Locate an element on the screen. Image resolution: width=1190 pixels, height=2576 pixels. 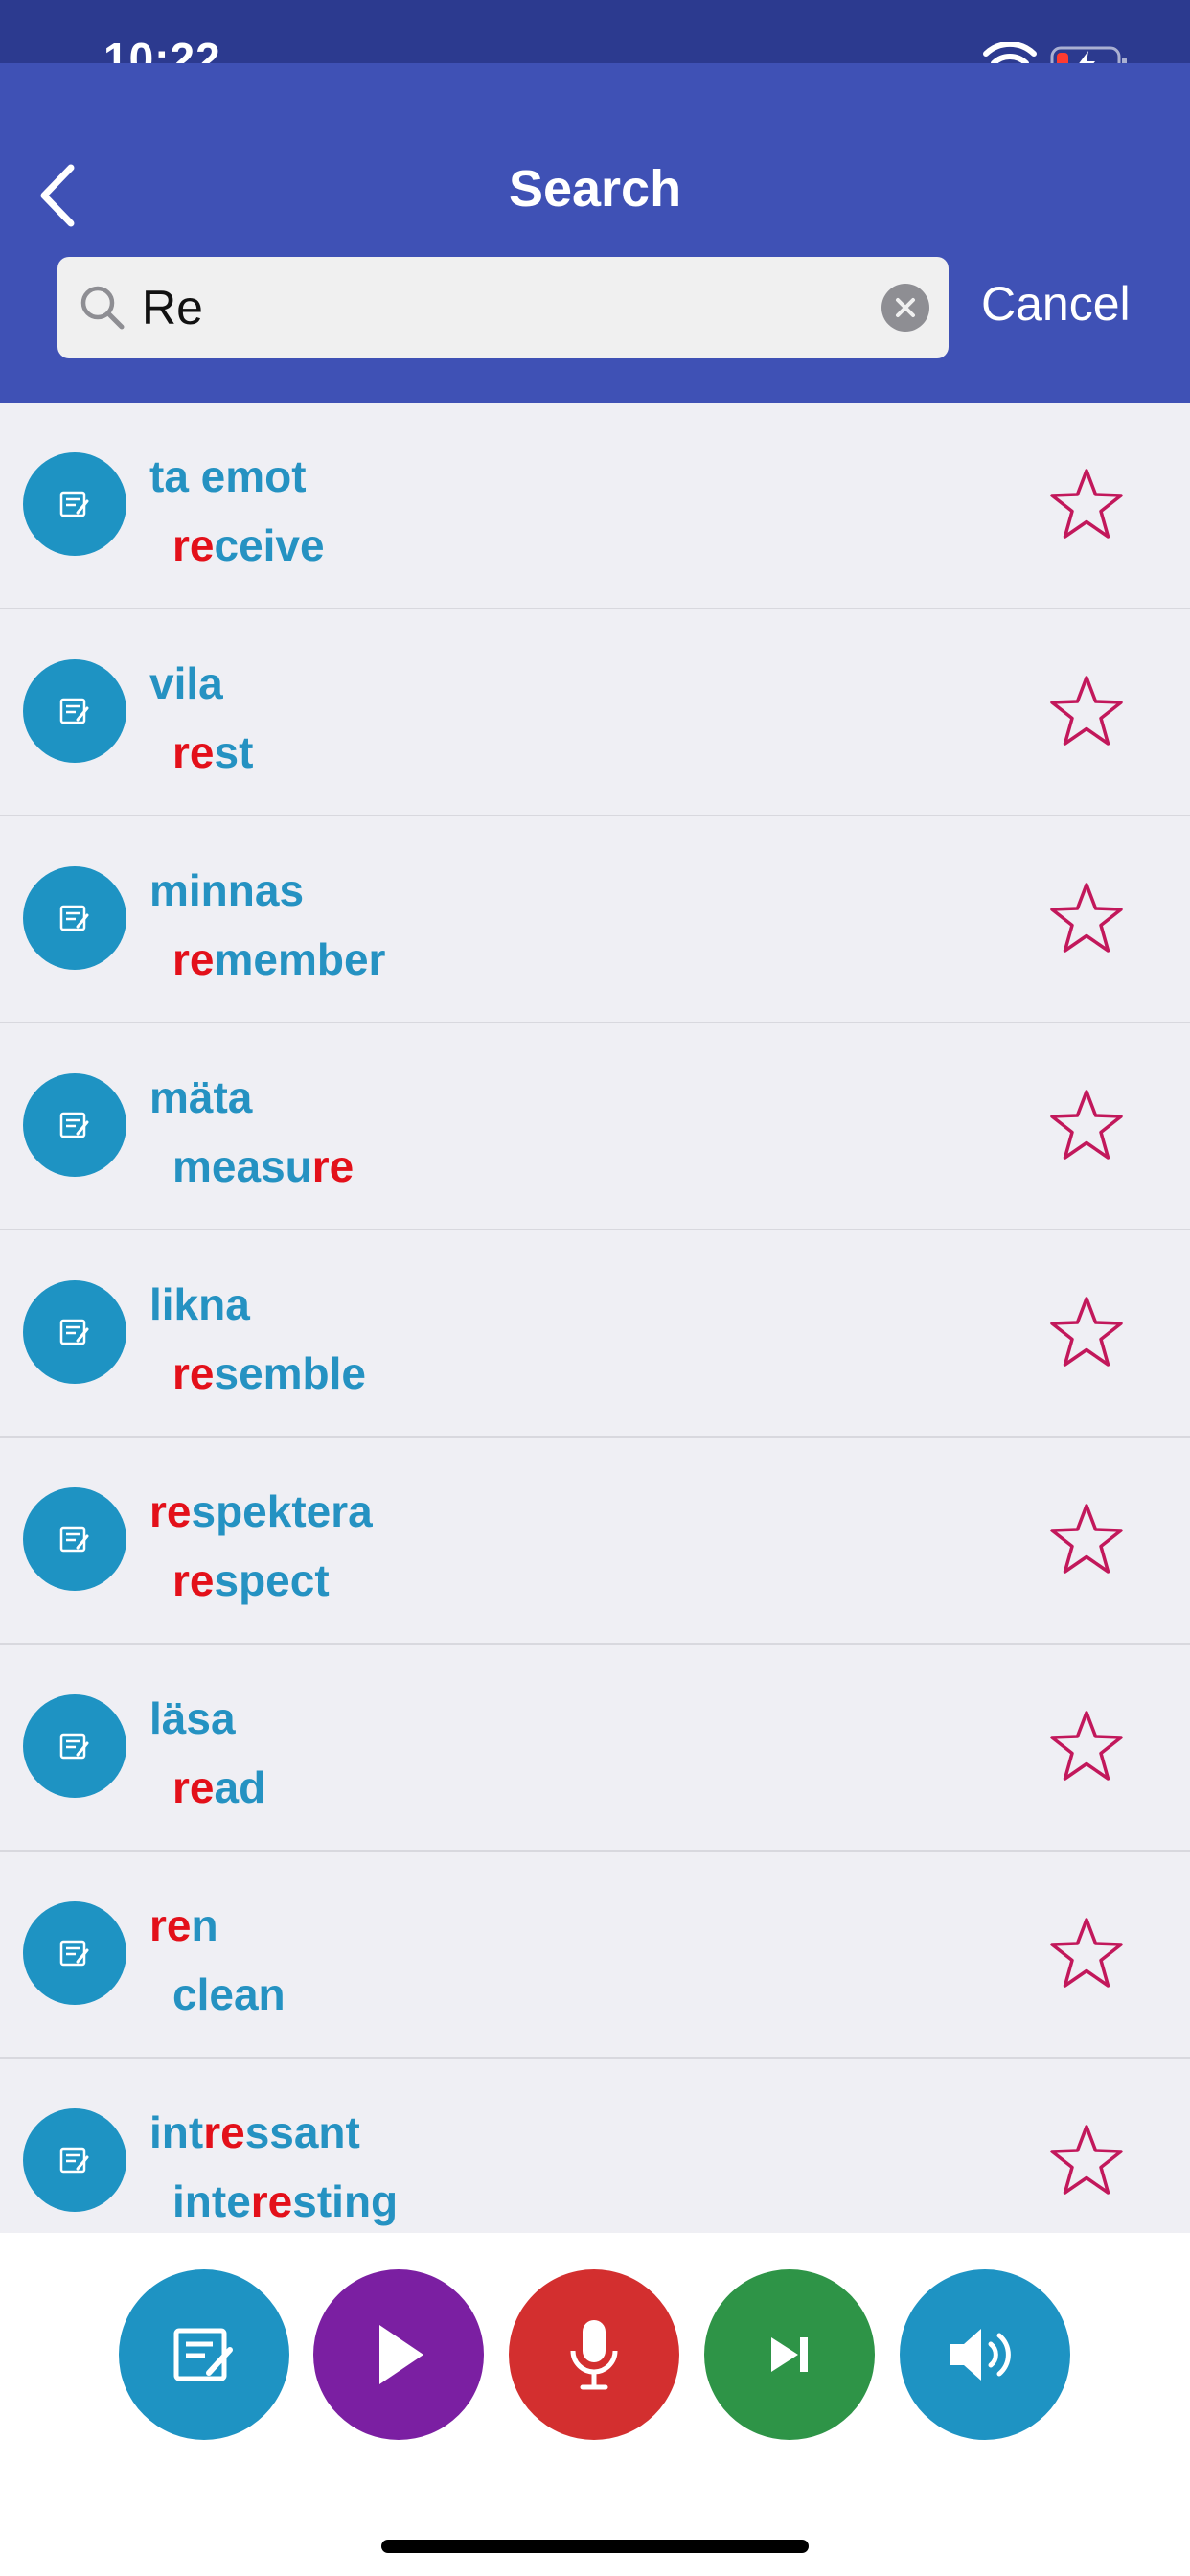
microphone-icon is located at coordinates (594, 2355).